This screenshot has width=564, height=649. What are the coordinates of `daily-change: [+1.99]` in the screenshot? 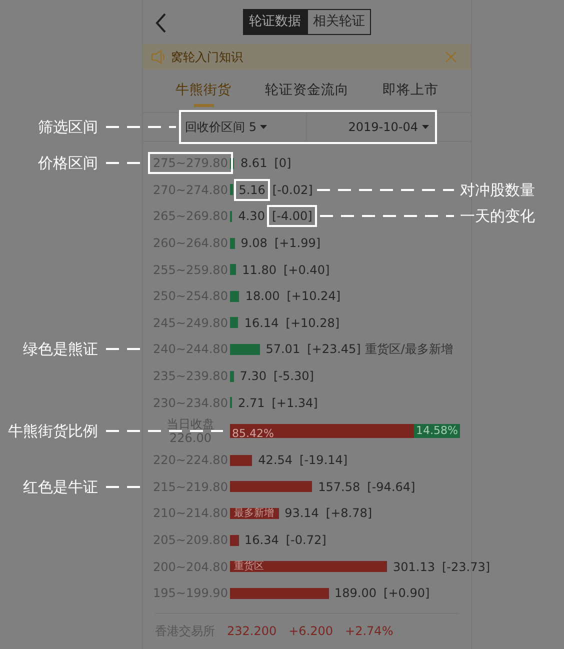 It's located at (297, 243).